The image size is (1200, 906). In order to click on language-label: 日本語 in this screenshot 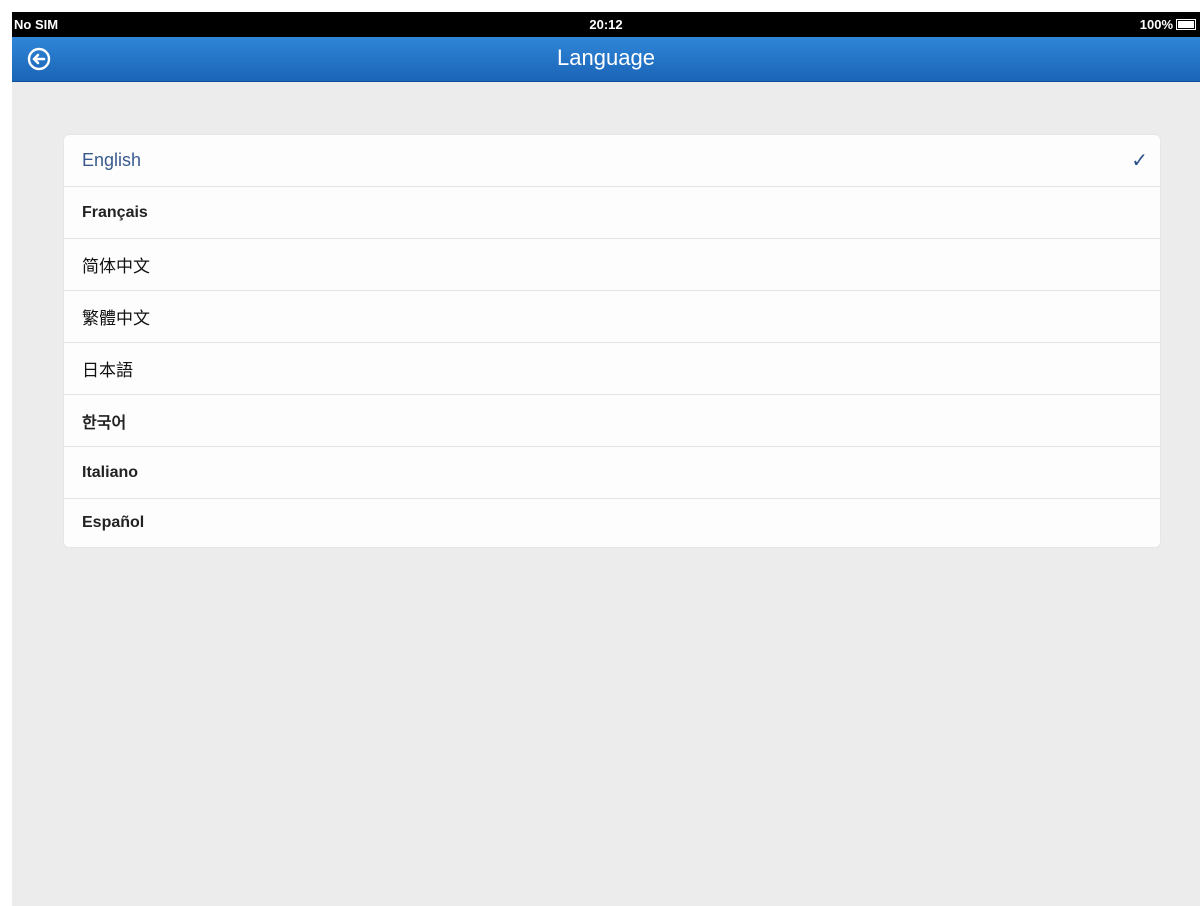, I will do `click(107, 370)`.